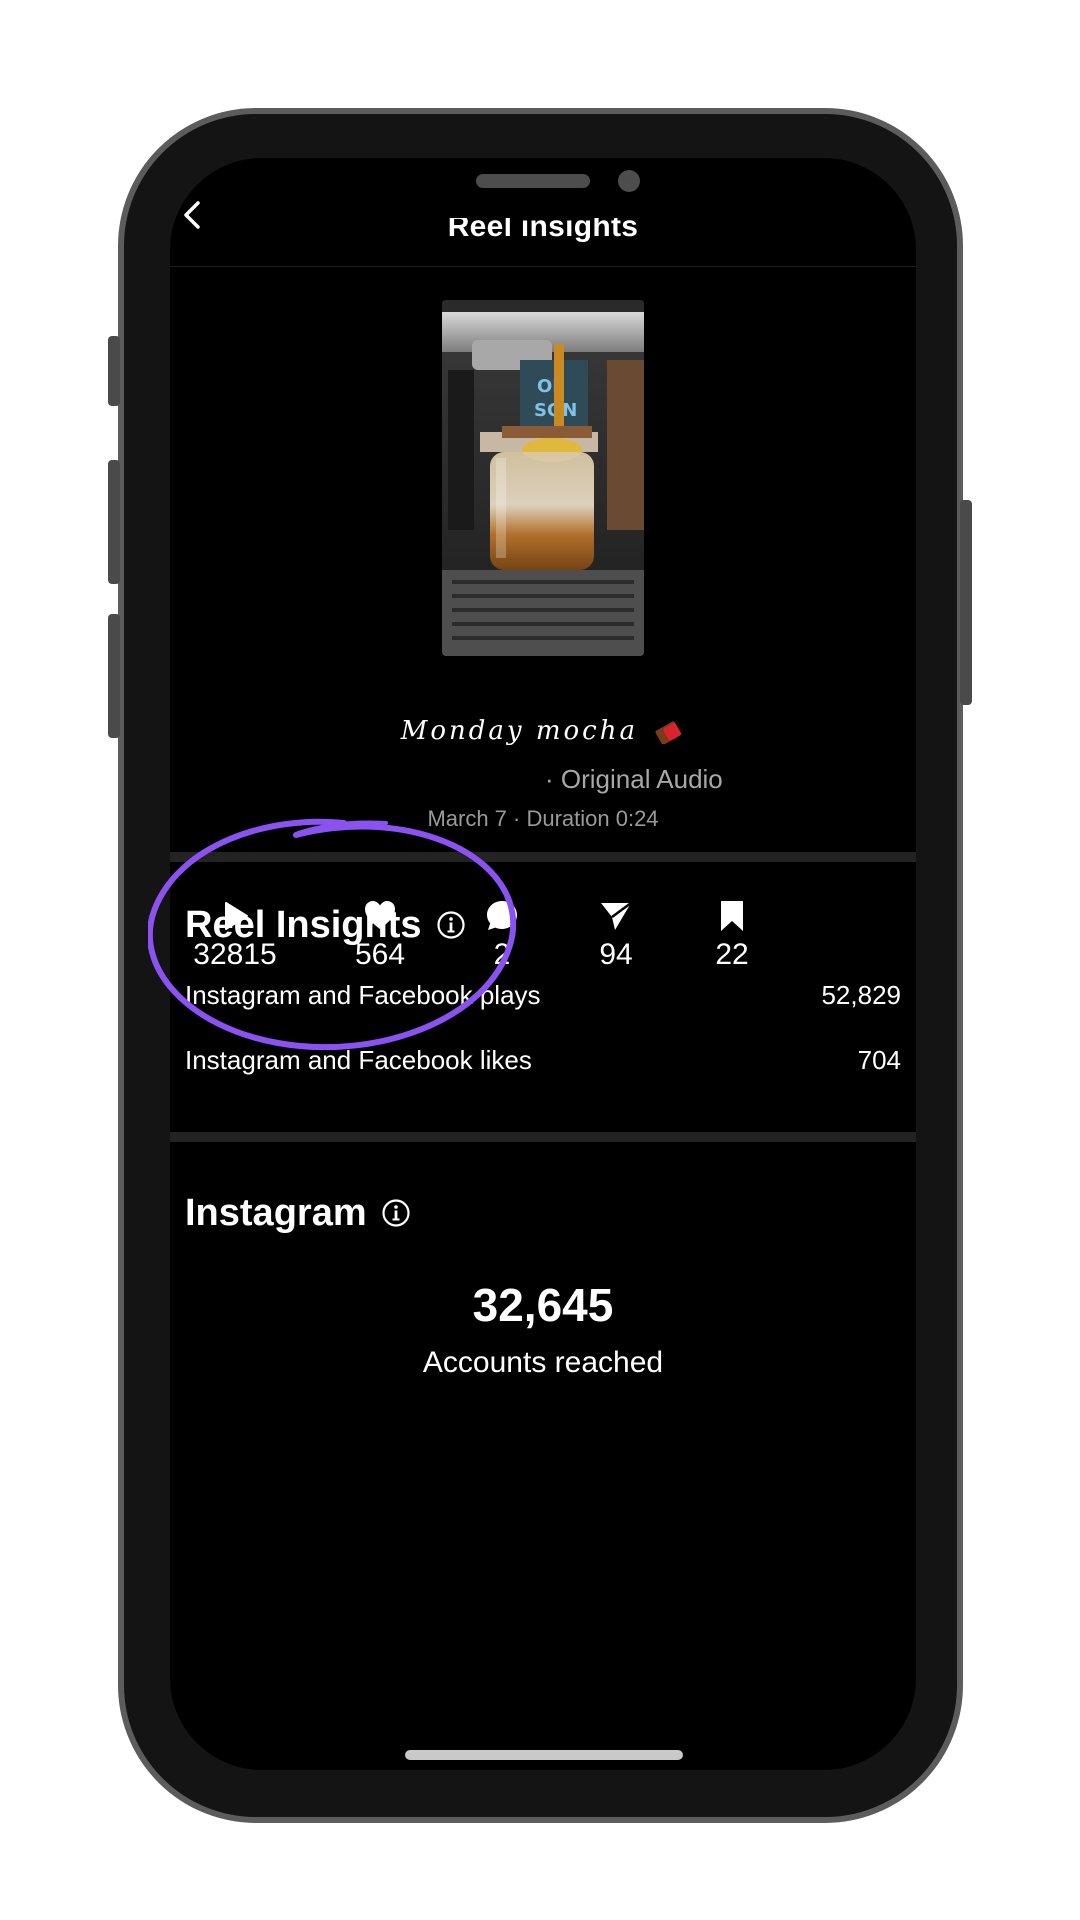 This screenshot has height=1920, width=1080. I want to click on annotation-circle, so click(332, 934).